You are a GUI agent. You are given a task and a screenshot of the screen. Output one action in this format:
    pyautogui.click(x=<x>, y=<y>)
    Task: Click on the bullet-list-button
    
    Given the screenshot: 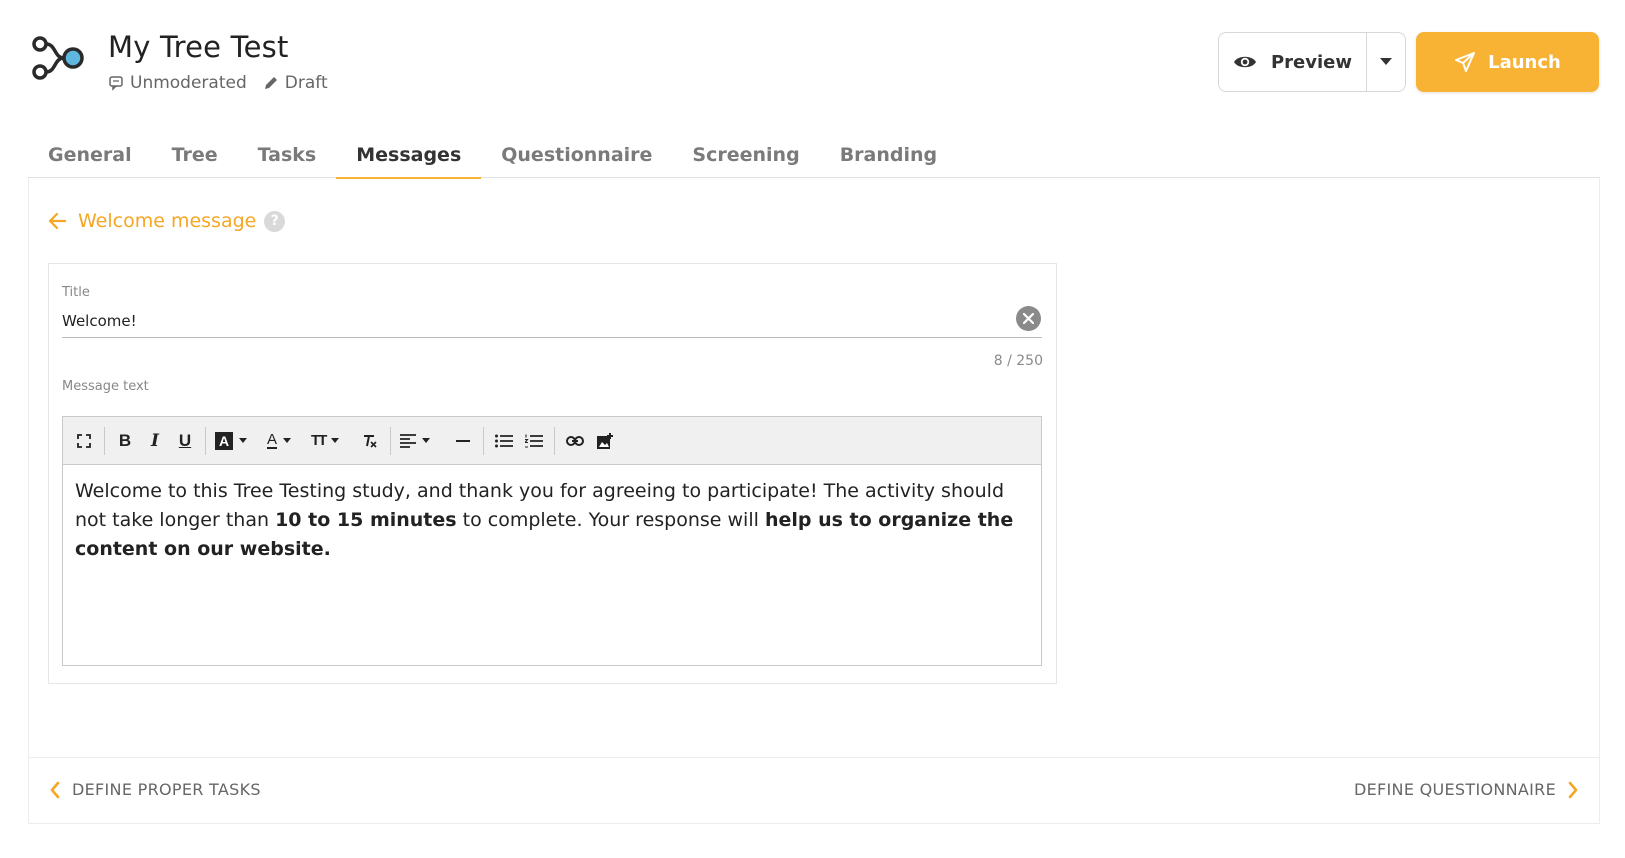 What is the action you would take?
    pyautogui.click(x=504, y=441)
    